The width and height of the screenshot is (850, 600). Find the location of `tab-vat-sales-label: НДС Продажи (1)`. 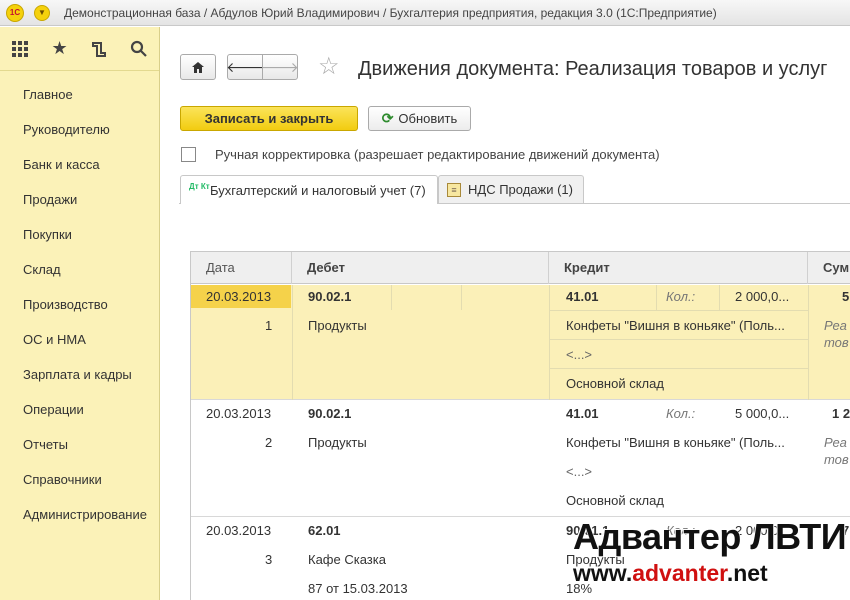

tab-vat-sales-label: НДС Продажи (1) is located at coordinates (520, 189).